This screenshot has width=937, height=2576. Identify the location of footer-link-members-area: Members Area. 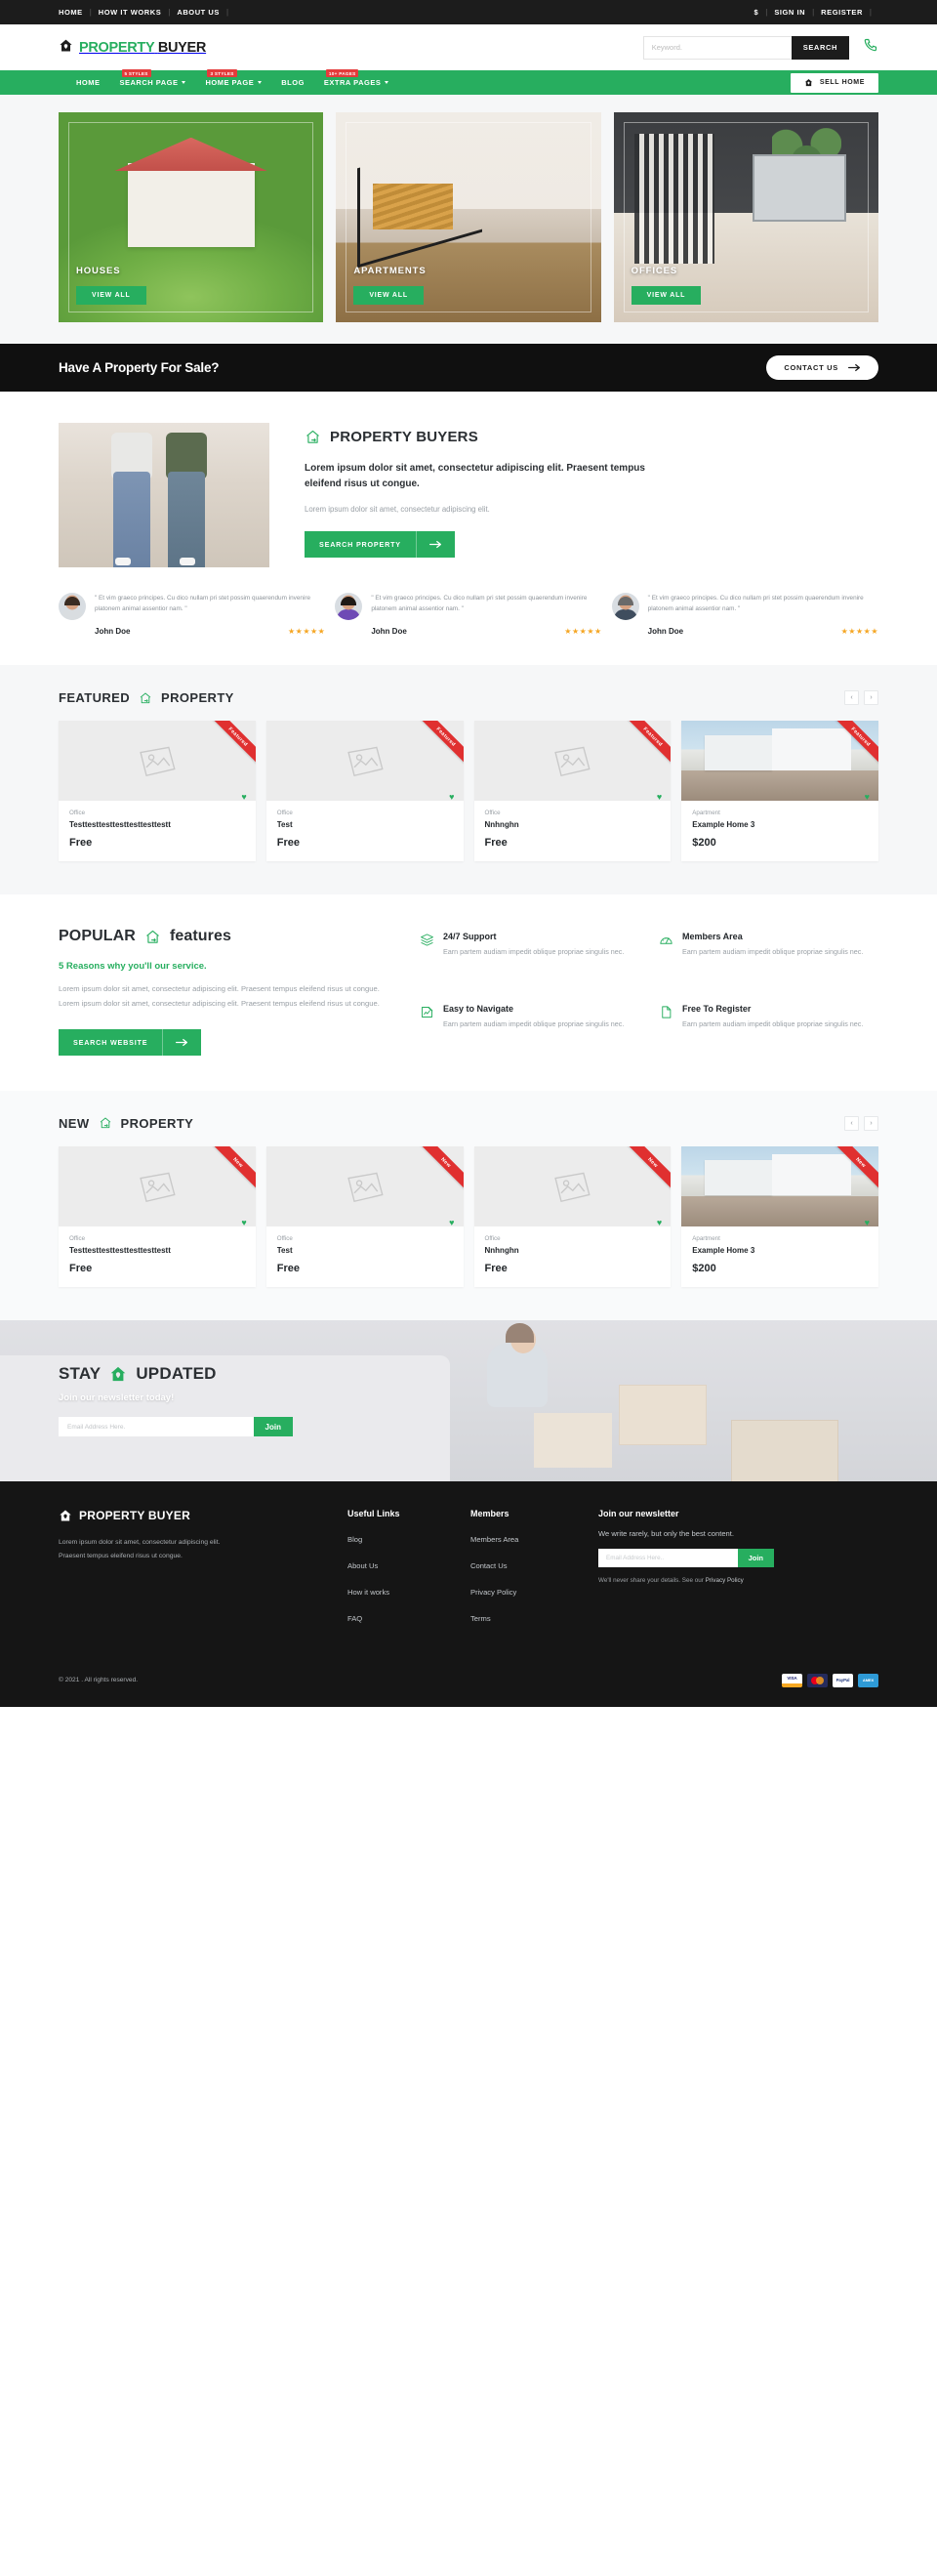
(494, 1540).